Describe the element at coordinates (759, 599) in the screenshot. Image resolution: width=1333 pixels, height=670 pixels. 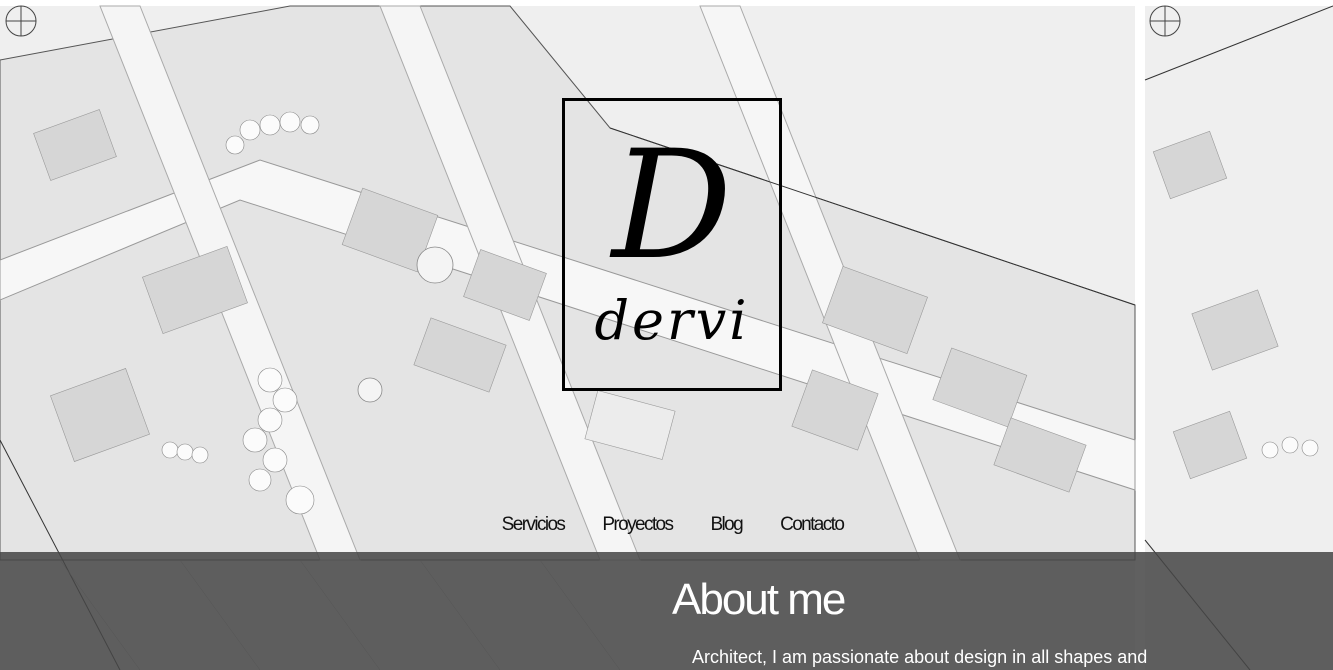
I see `about-title: About me` at that location.